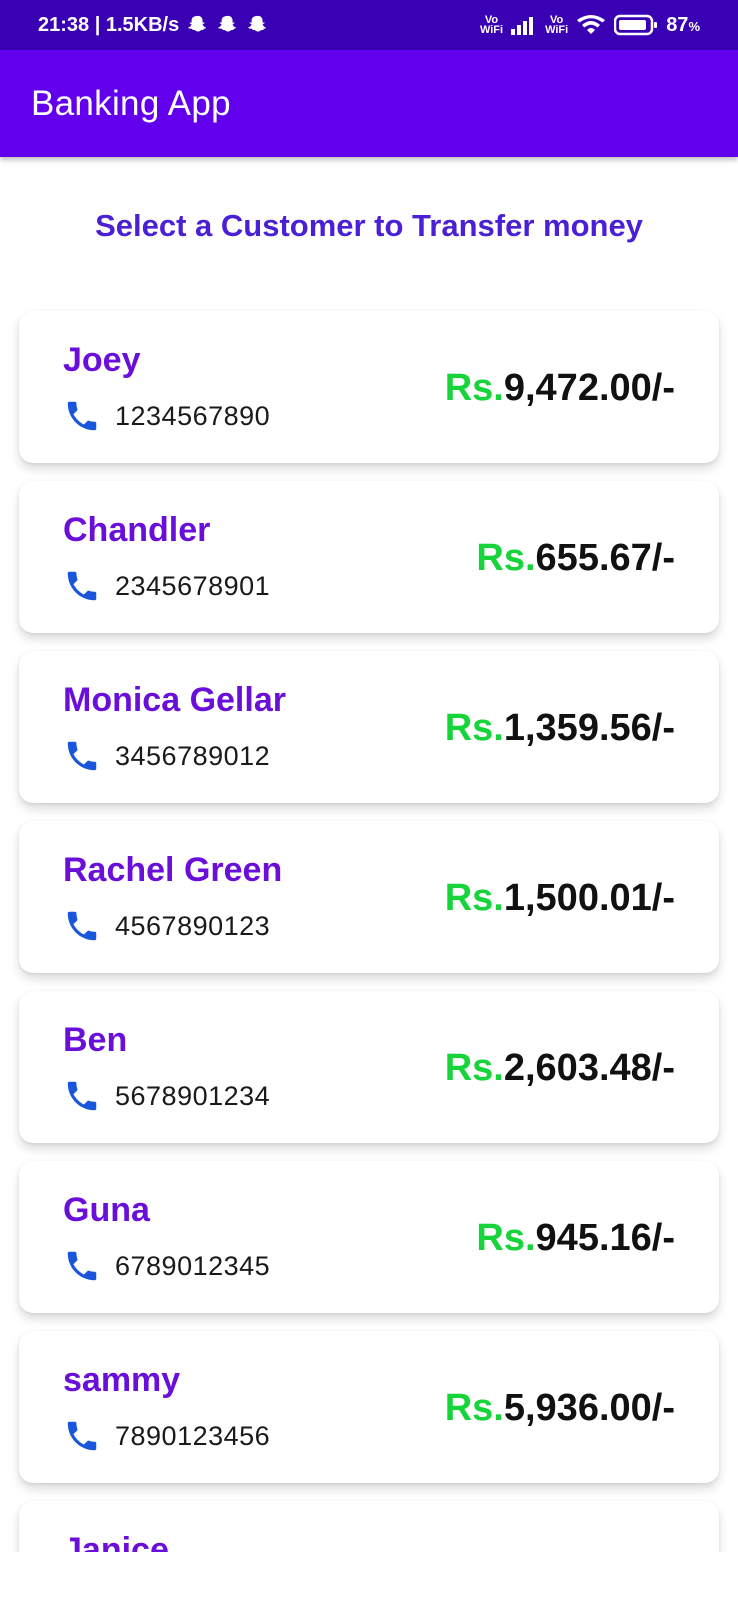 Image resolution: width=738 pixels, height=1600 pixels. I want to click on customer-name: Monica Gellar, so click(174, 700).